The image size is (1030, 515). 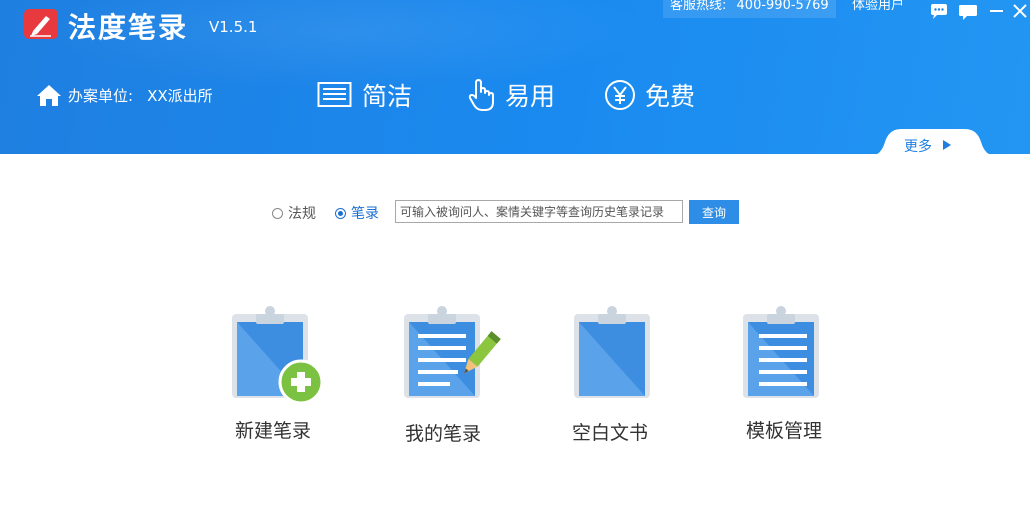 I want to click on tile-blank-document: 空白文书, so click(x=610, y=380).